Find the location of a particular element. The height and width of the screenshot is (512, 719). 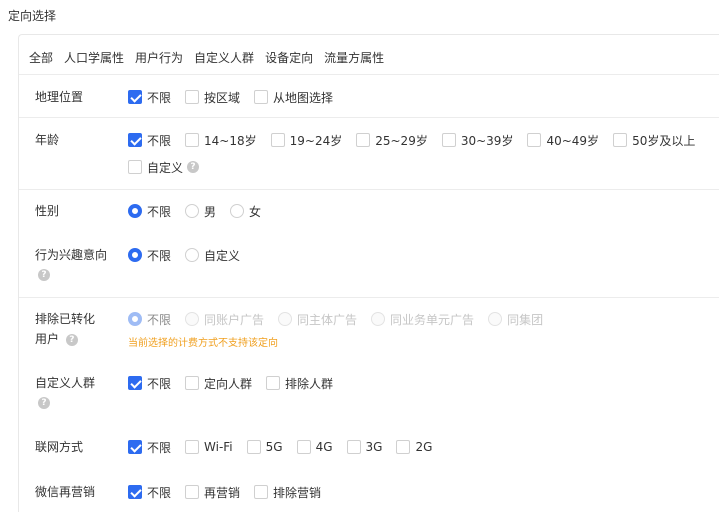

wechat-options: 不限 再营销 排除营销 is located at coordinates (231, 492).